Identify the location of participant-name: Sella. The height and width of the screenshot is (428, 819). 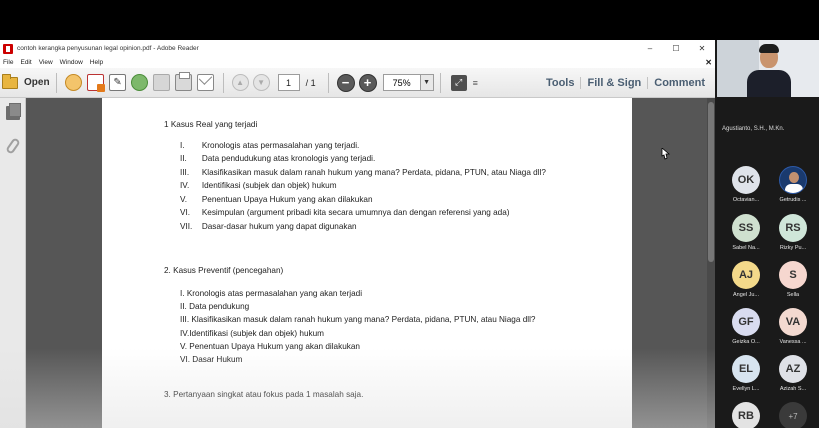
(793, 295).